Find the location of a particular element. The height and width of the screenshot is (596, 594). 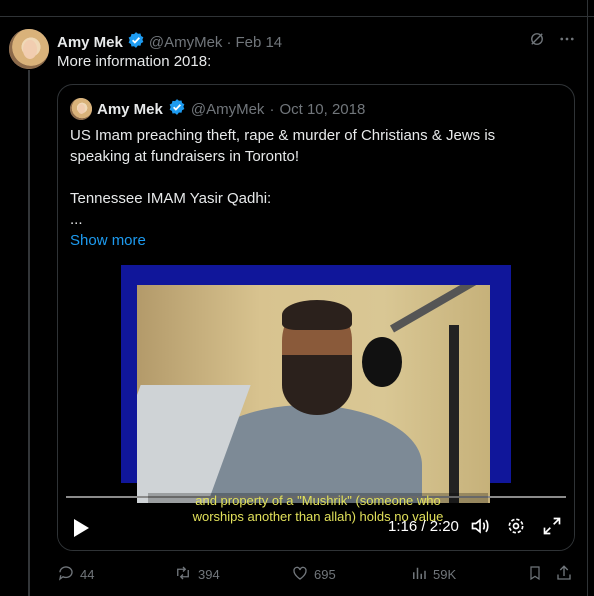

settings-icon is located at coordinates (516, 528).